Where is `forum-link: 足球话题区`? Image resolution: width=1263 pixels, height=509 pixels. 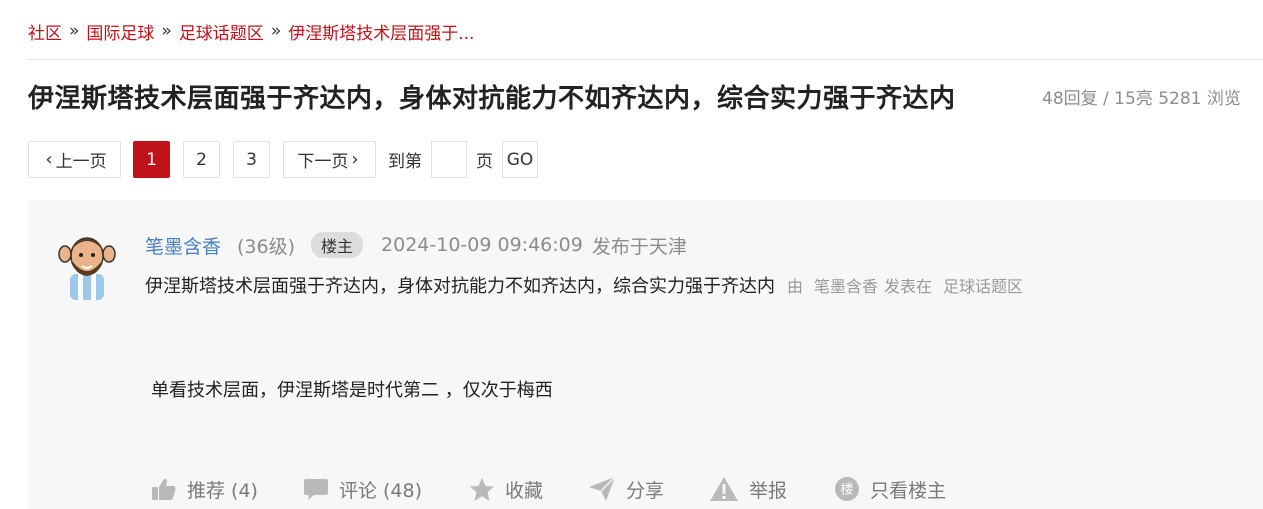
forum-link: 足球话题区 is located at coordinates (983, 285).